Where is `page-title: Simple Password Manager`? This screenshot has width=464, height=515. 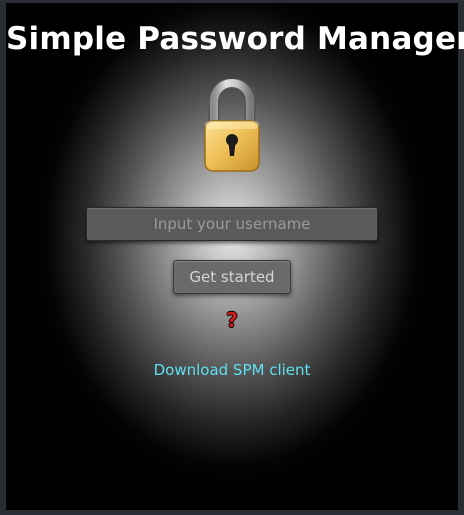 page-title: Simple Password Manager is located at coordinates (235, 39).